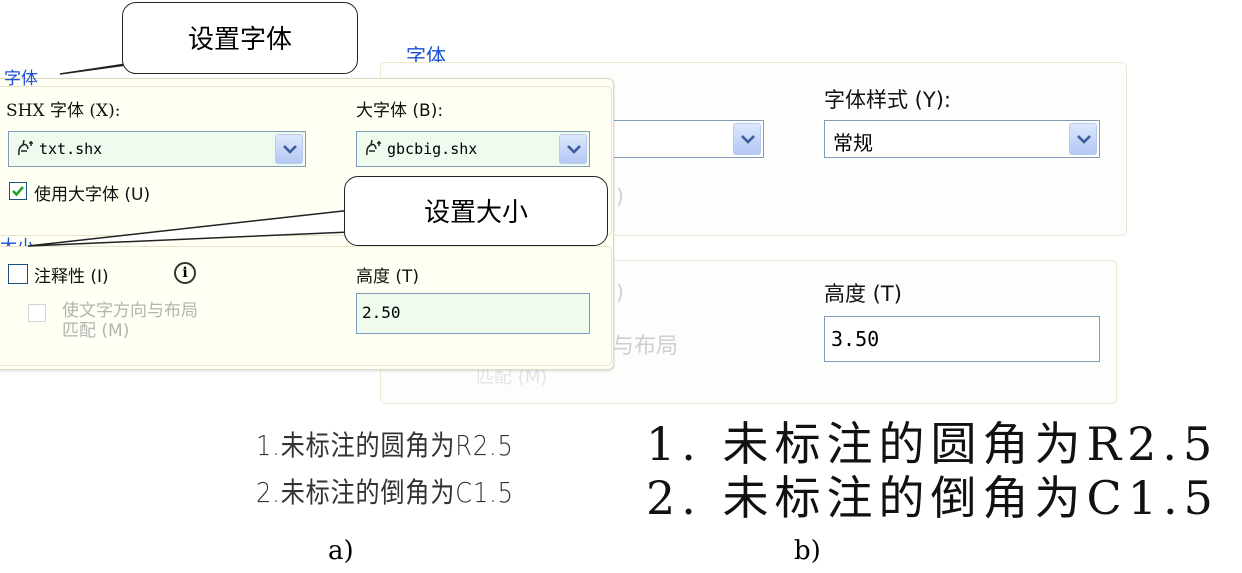 Image resolution: width=1242 pixels, height=573 pixels. What do you see at coordinates (473, 313) in the screenshot?
I see `front-height-input: 2.50` at bounding box center [473, 313].